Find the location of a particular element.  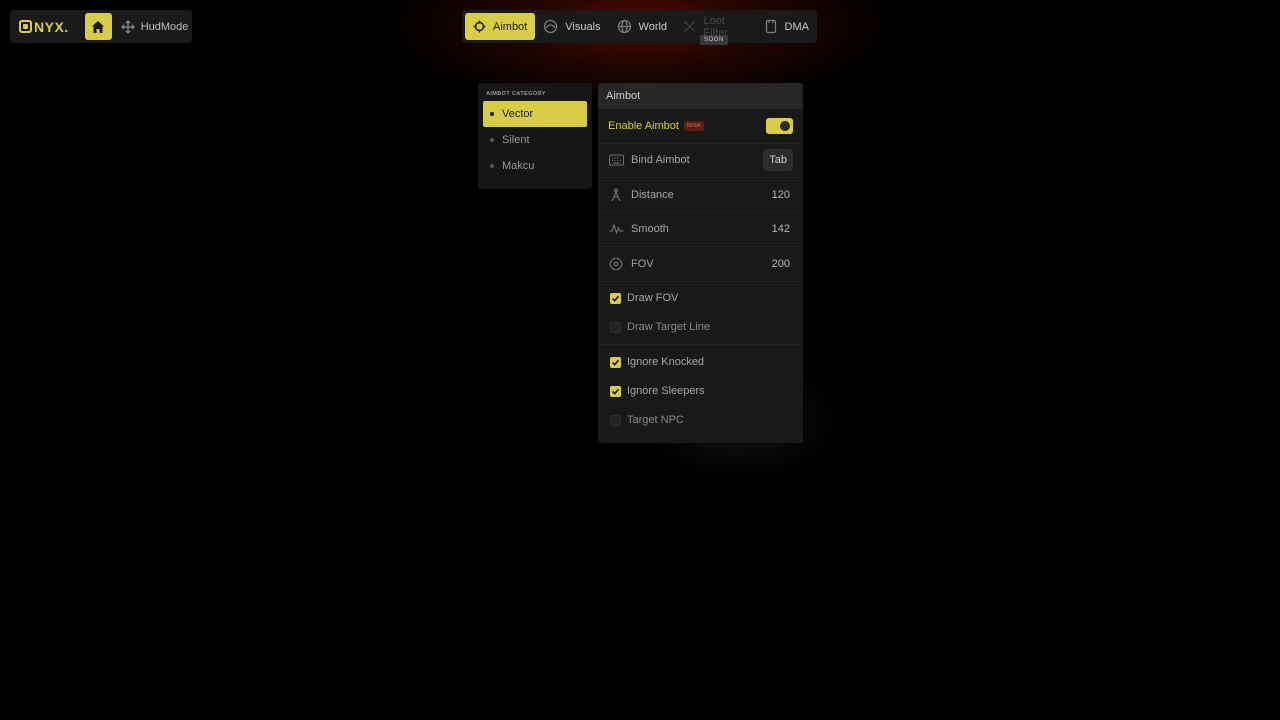

fov-label: FOV is located at coordinates (642, 263).